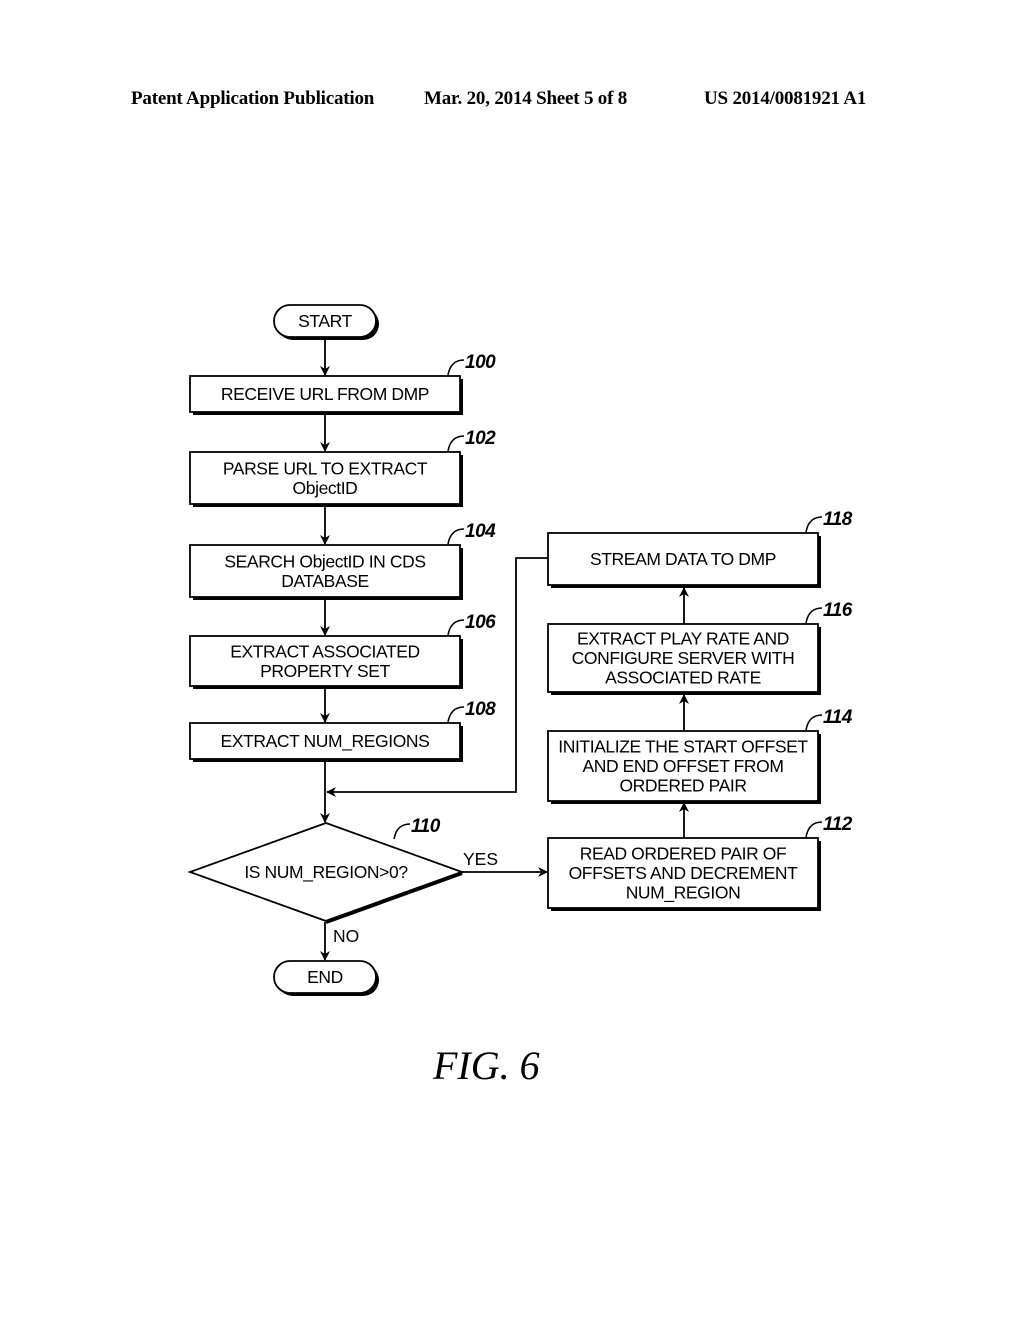 The width and height of the screenshot is (1024, 1320). What do you see at coordinates (683, 893) in the screenshot?
I see `node-text-line: NUM_REGION` at bounding box center [683, 893].